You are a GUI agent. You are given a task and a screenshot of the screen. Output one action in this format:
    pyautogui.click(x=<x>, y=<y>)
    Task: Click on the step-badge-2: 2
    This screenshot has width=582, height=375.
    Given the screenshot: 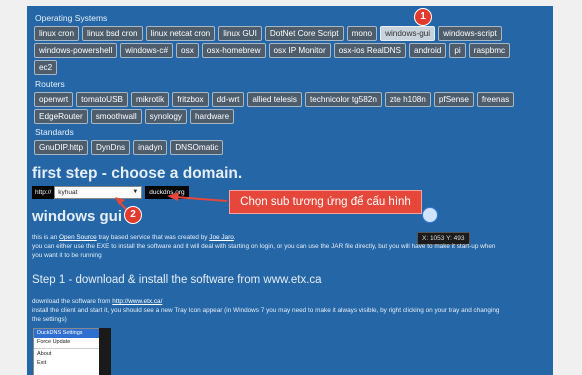 What is the action you would take?
    pyautogui.click(x=133, y=215)
    